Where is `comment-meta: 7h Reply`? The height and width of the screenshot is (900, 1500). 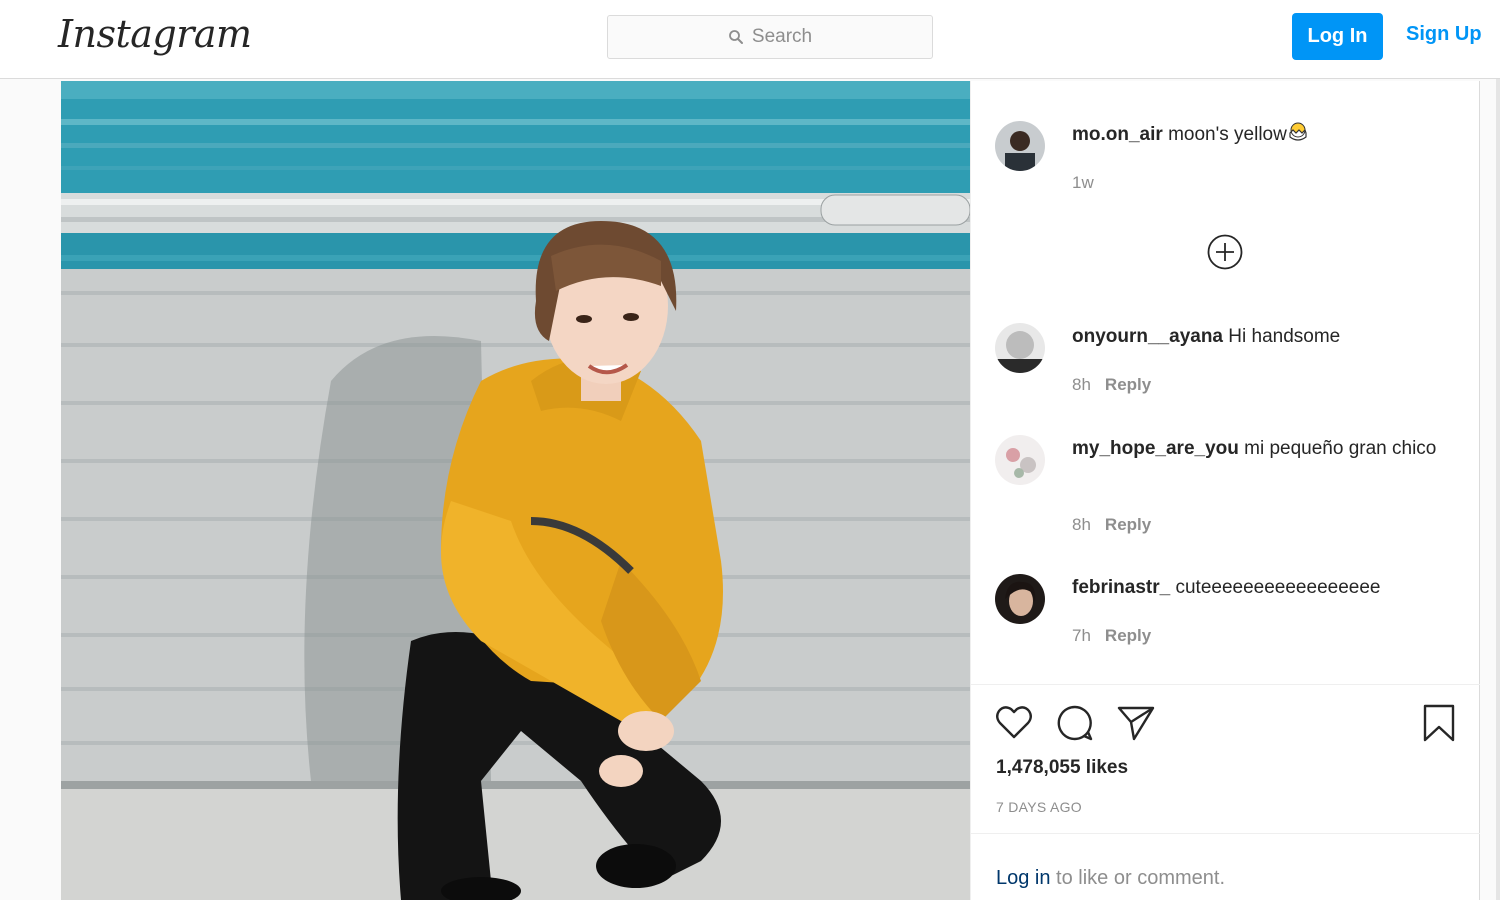 comment-meta: 7h Reply is located at coordinates (1111, 636).